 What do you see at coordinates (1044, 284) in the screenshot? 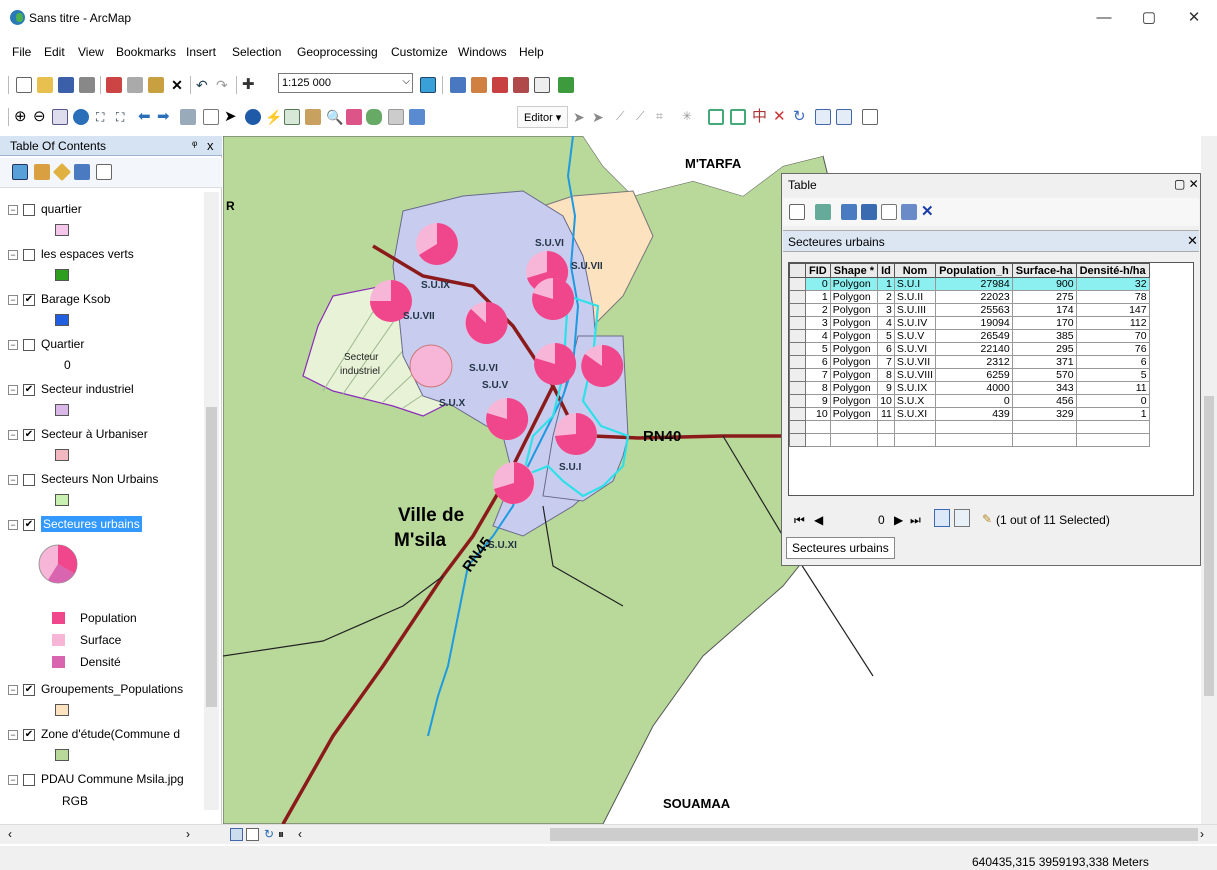
I see `table-cell: 900` at bounding box center [1044, 284].